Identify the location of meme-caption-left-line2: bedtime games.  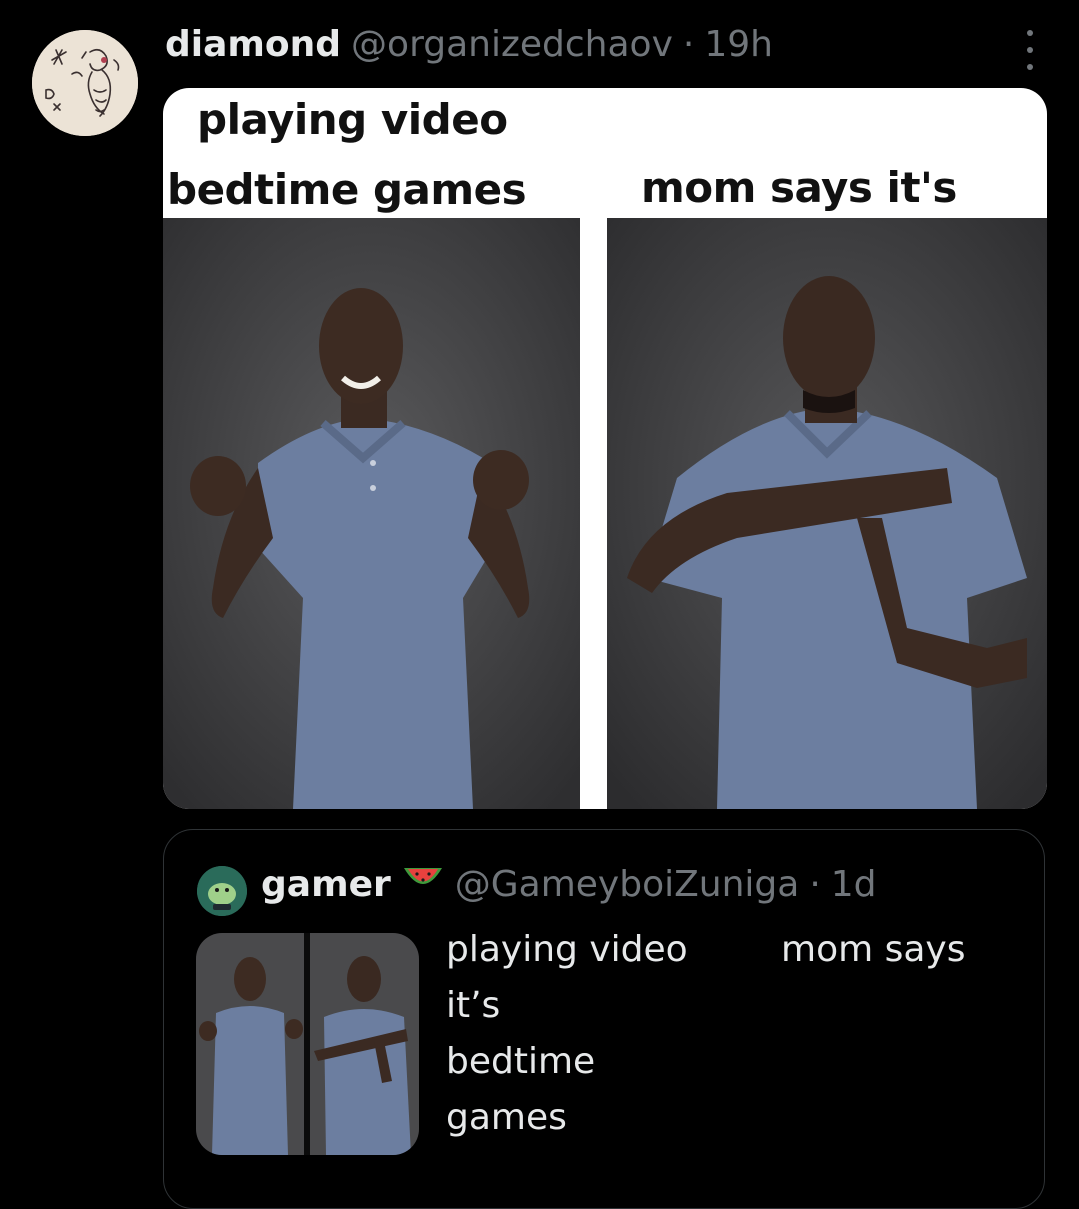
(347, 189).